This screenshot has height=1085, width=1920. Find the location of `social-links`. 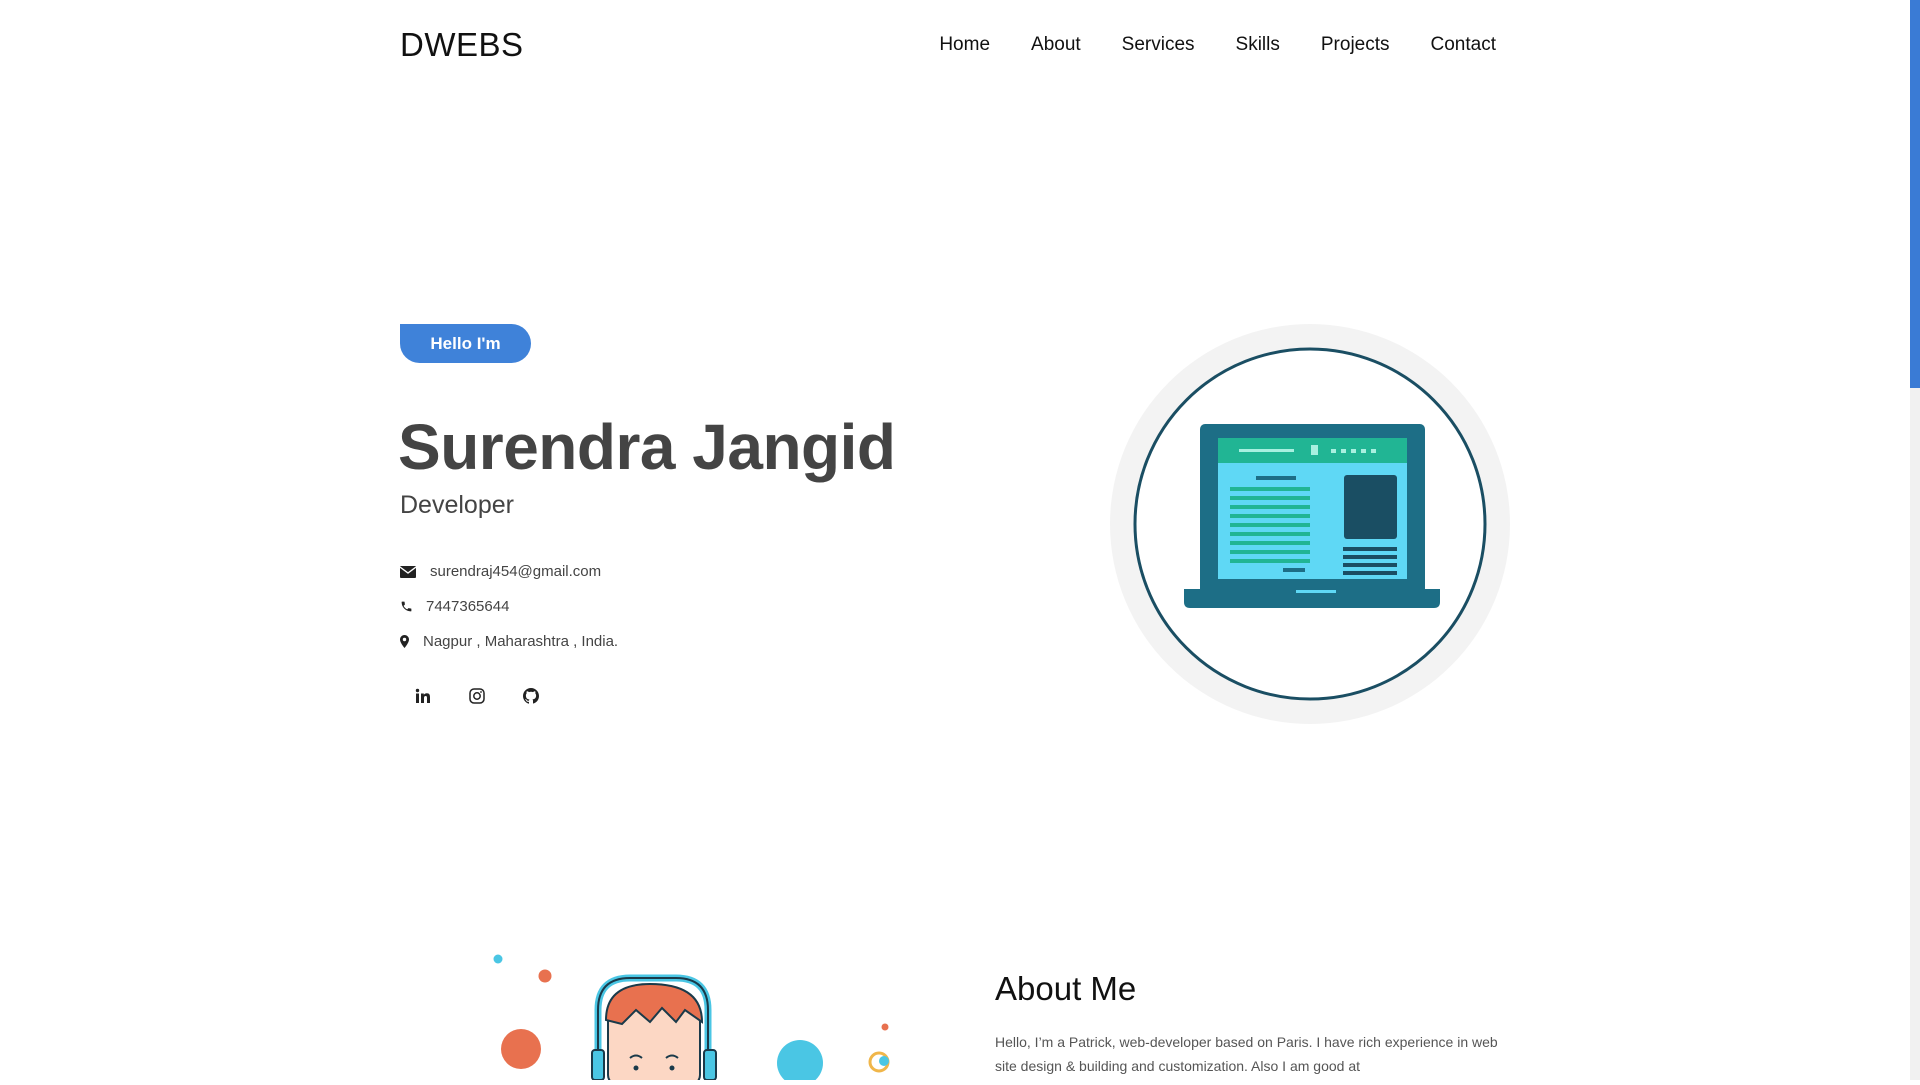

social-links is located at coordinates (481, 698).